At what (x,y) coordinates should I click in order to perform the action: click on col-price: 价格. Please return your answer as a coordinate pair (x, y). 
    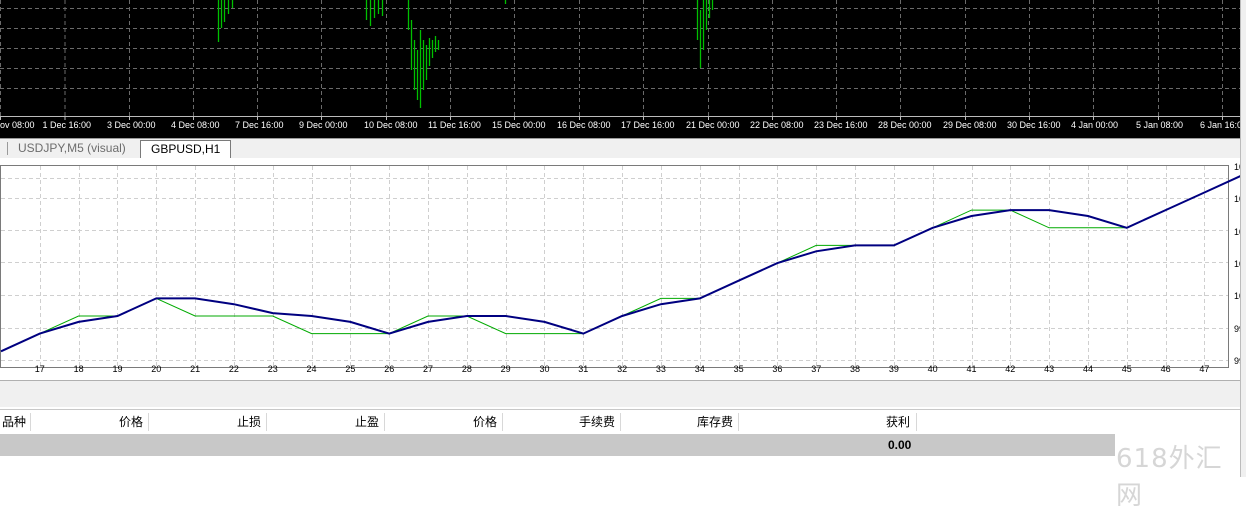
    Looking at the image, I should click on (131, 422).